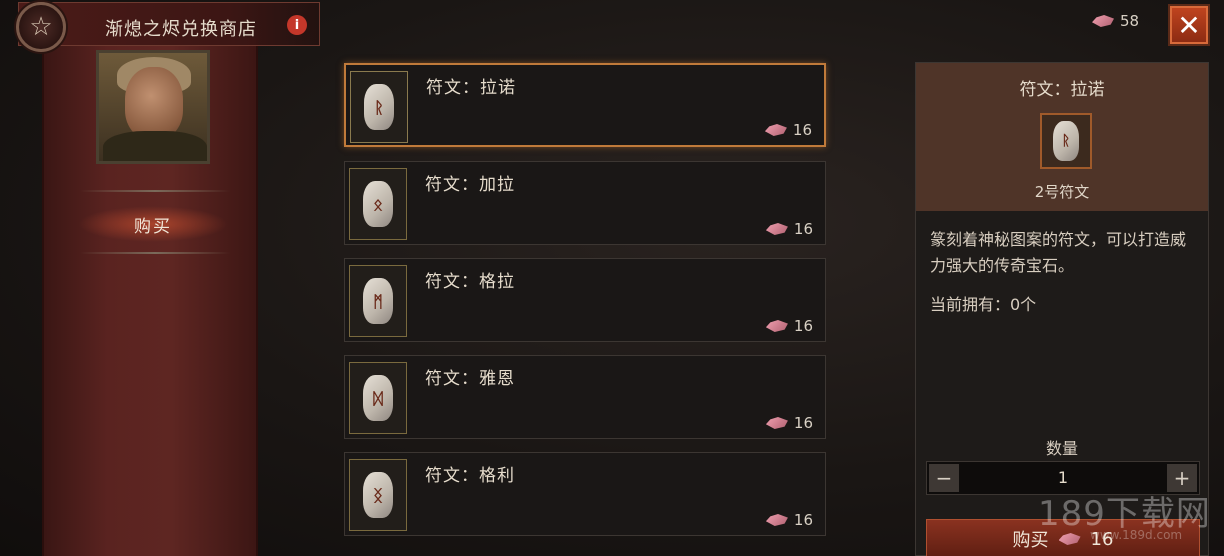  I want to click on owned-count: 当前拥有：0个, so click(983, 304).